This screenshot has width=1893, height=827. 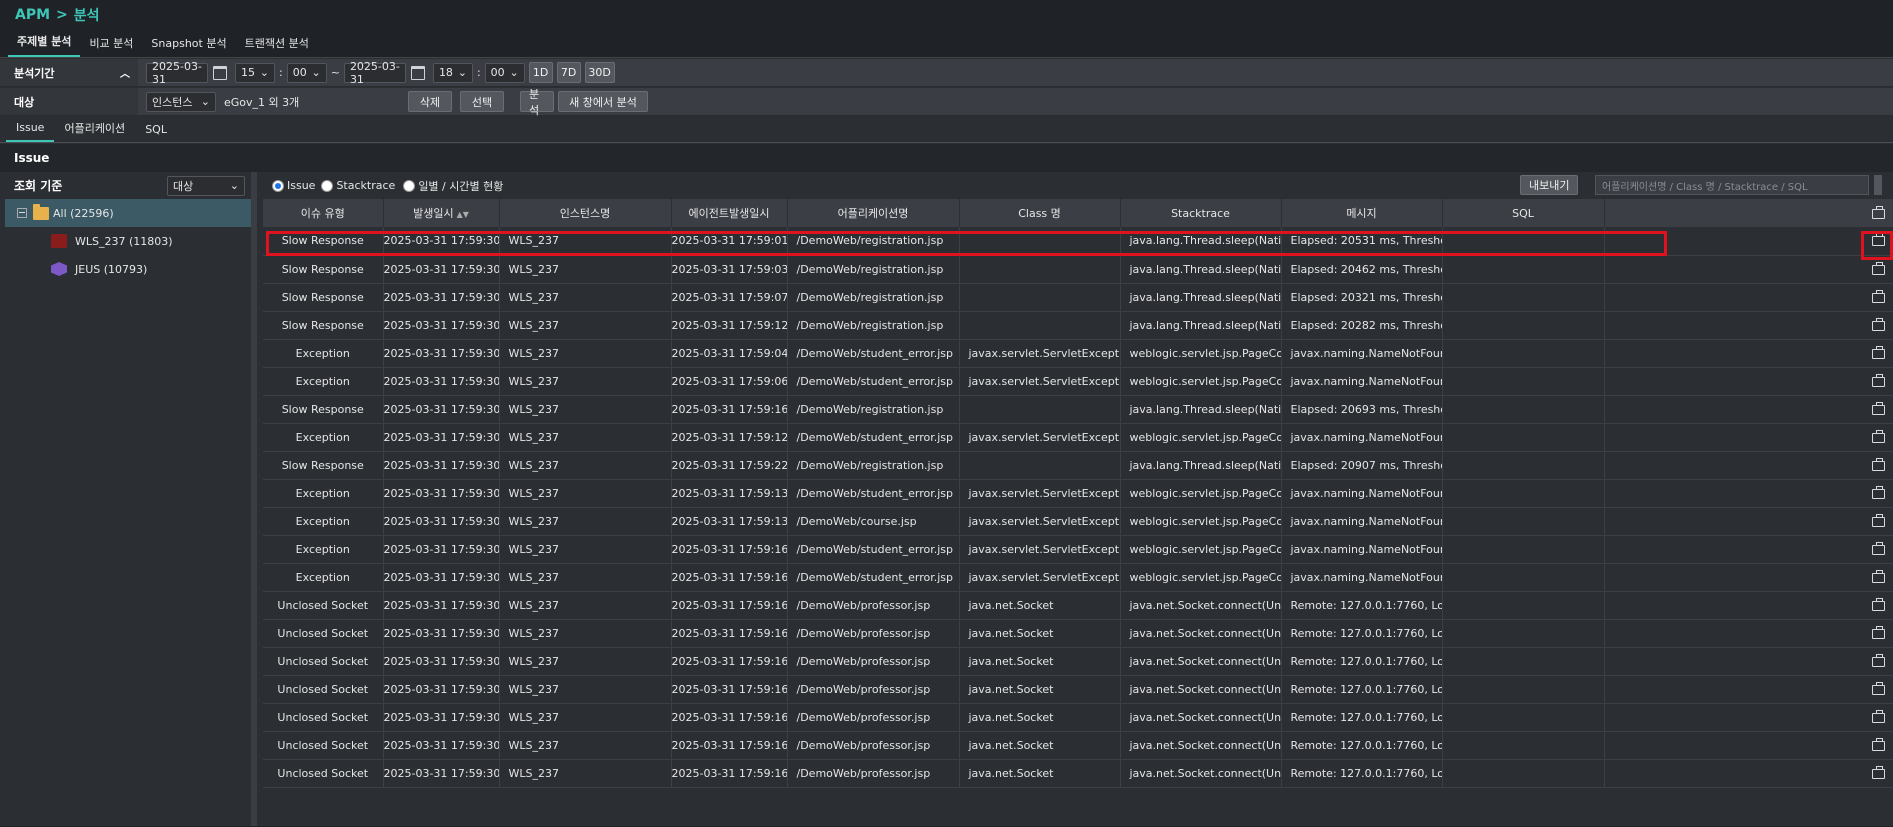 What do you see at coordinates (1549, 185) in the screenshot?
I see `export-button: 내보내기` at bounding box center [1549, 185].